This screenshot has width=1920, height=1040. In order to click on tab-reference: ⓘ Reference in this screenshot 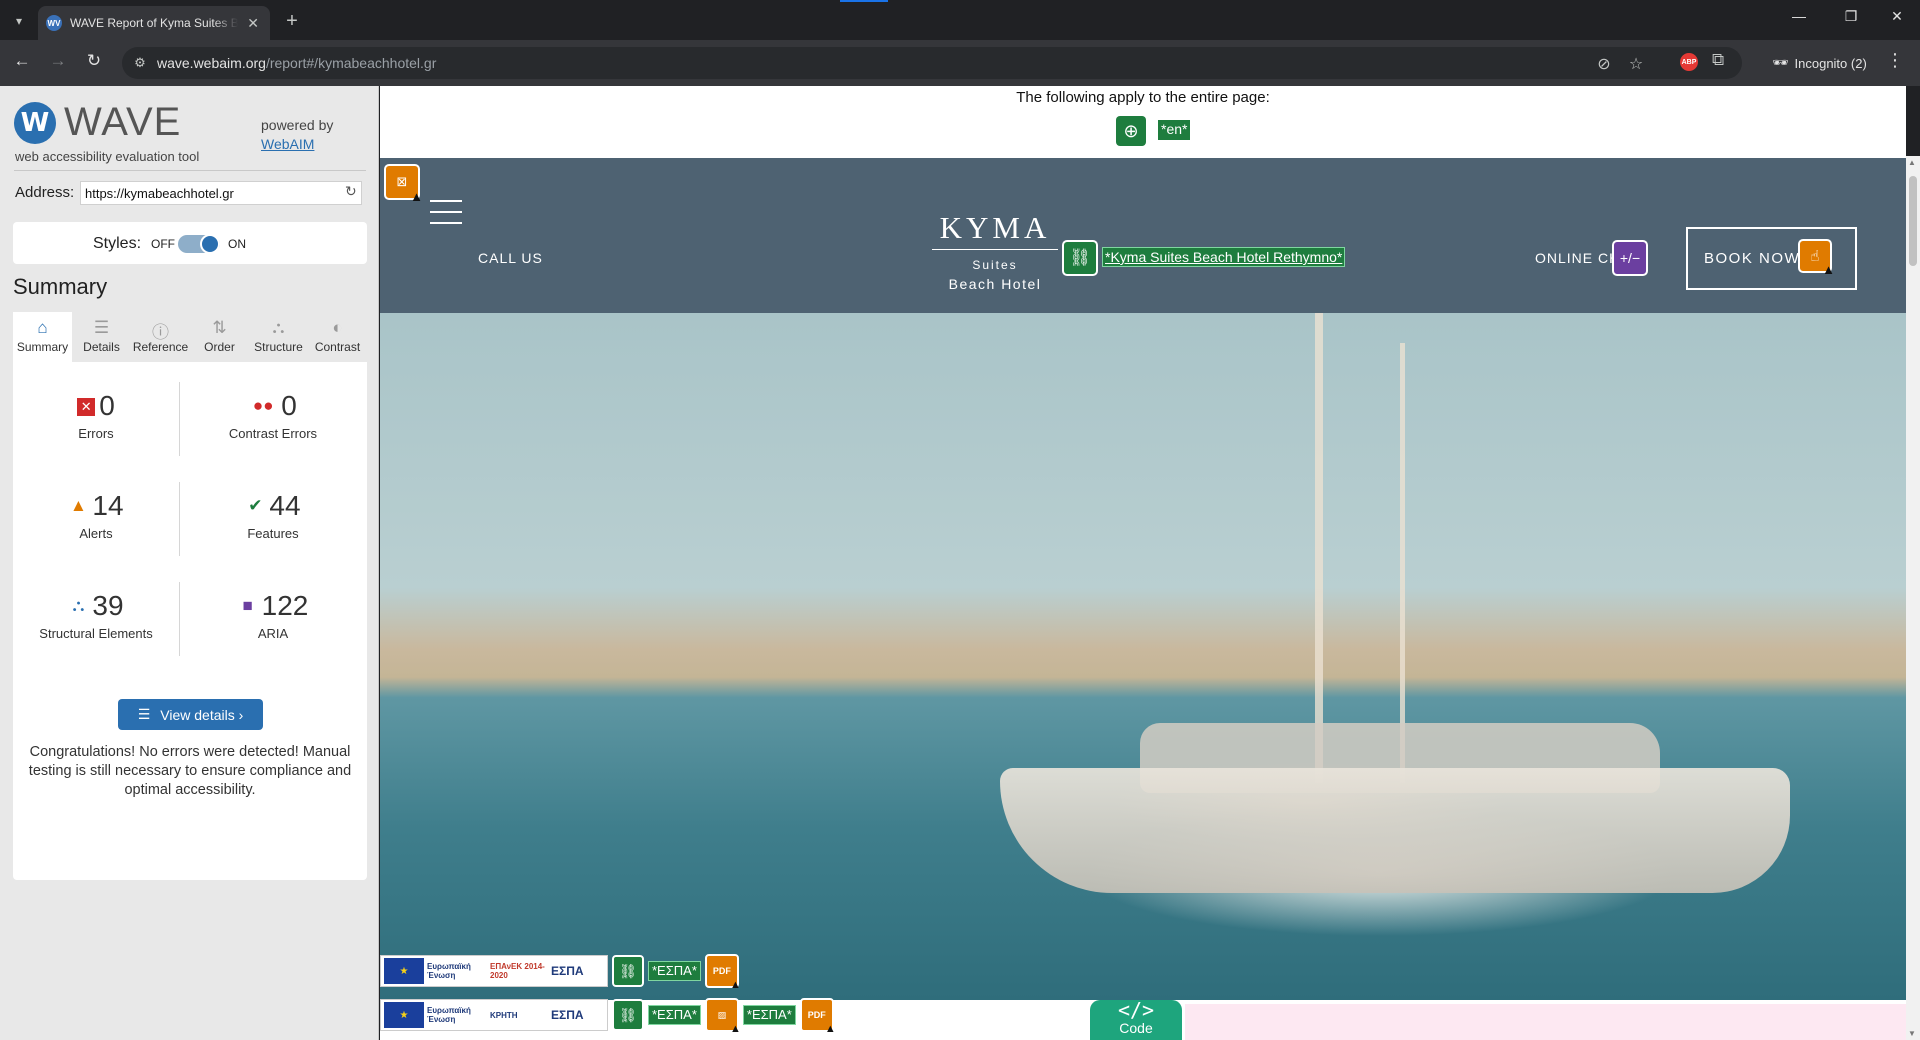, I will do `click(160, 337)`.